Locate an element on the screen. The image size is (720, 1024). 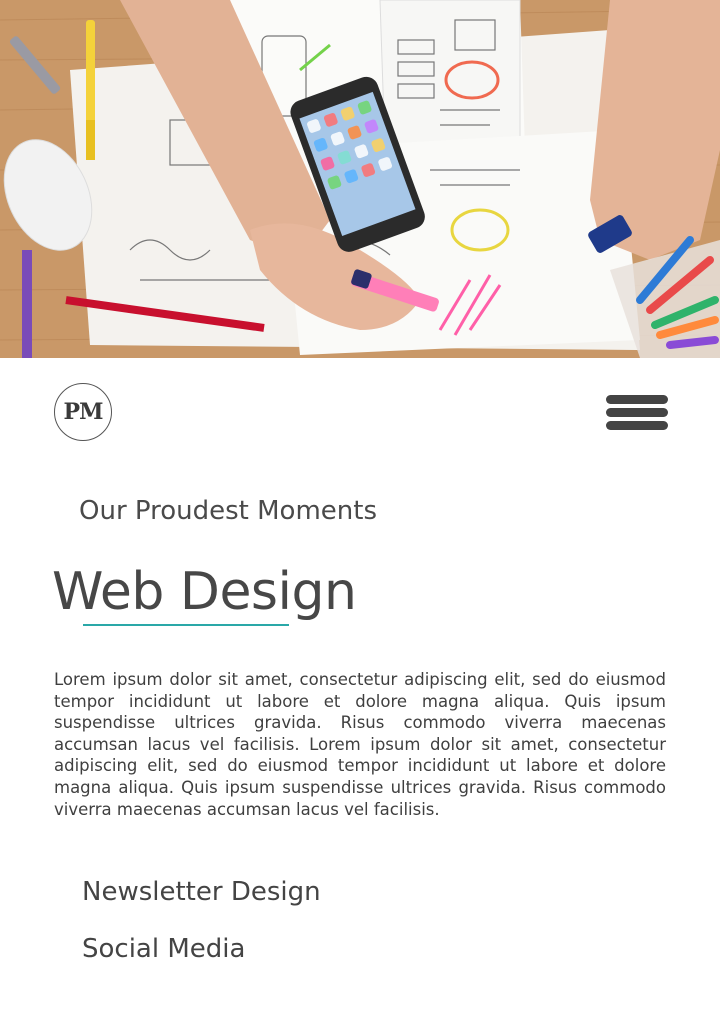
page-title: Web Design is located at coordinates (204, 592).